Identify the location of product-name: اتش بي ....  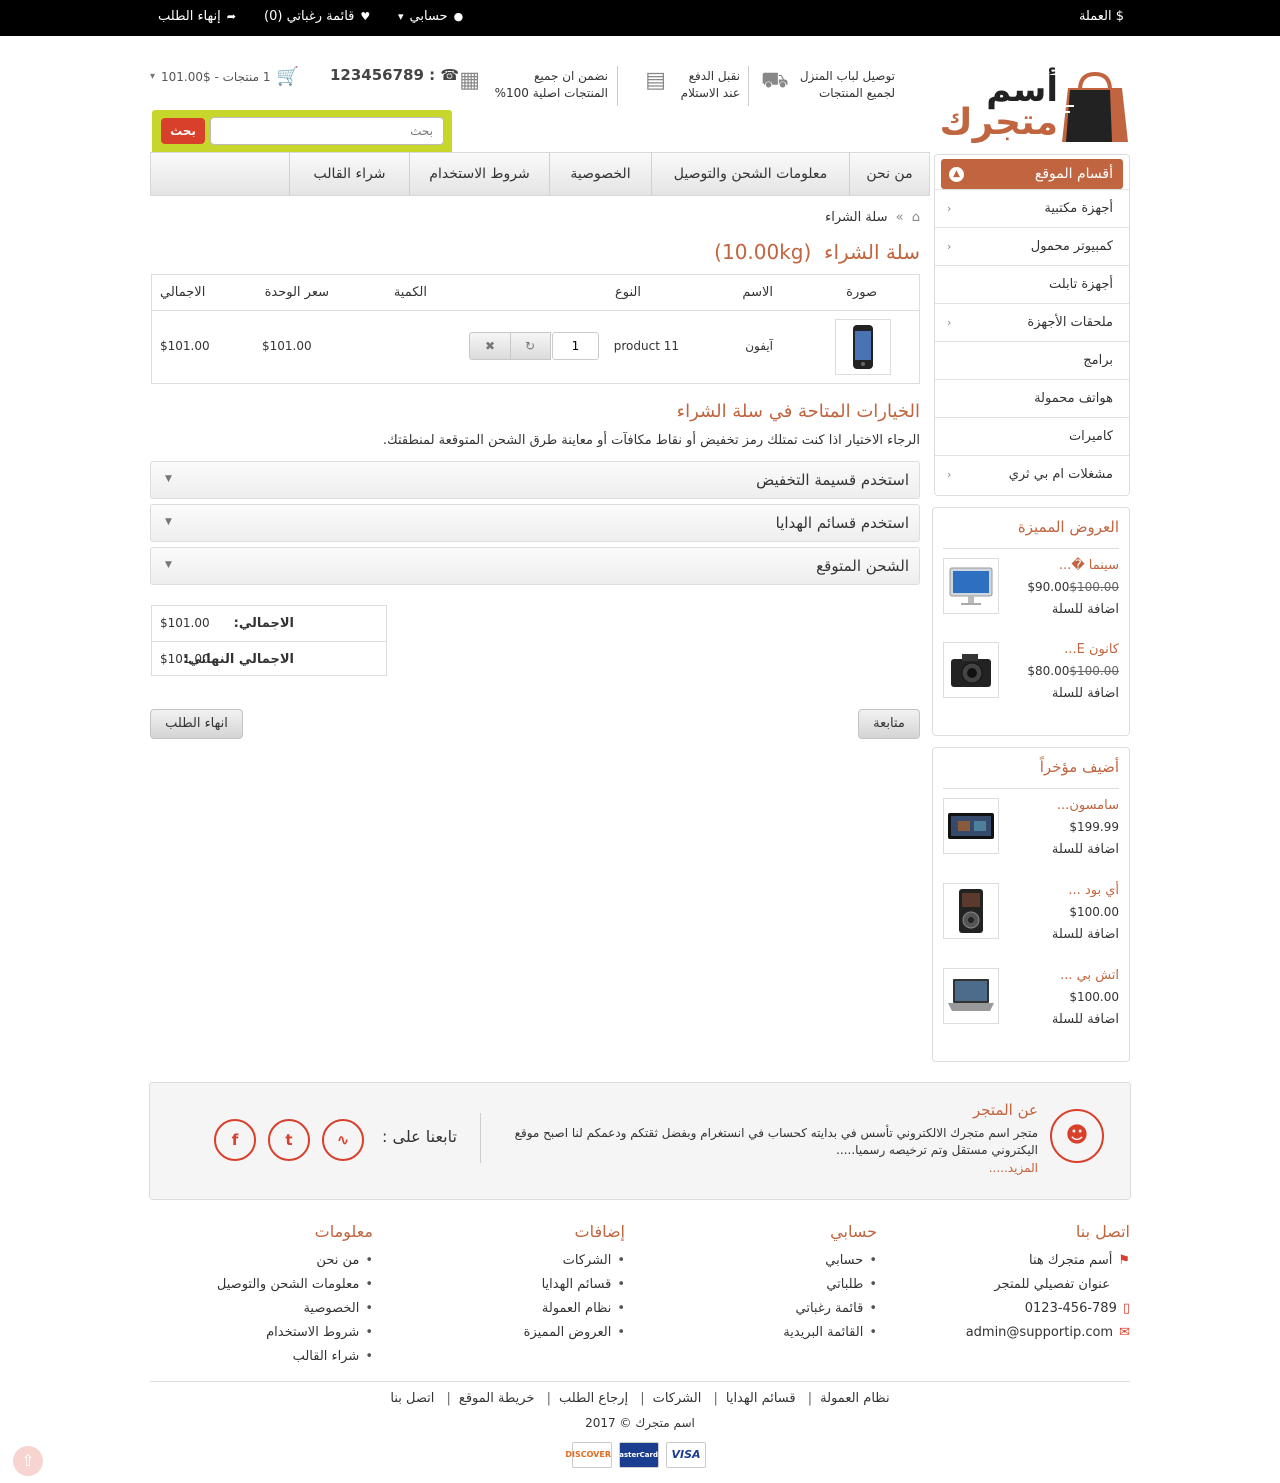
(1089, 975).